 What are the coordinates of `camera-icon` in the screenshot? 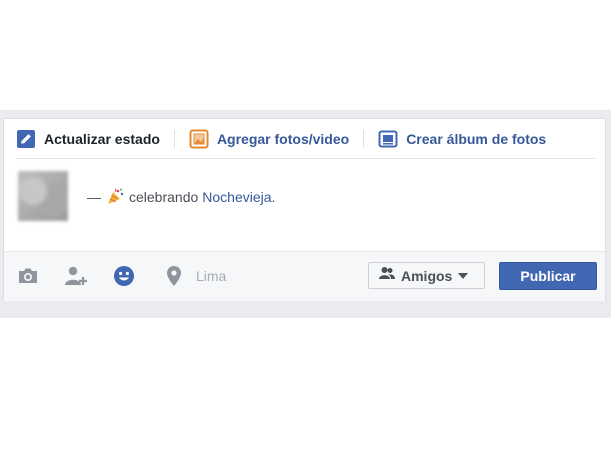 It's located at (28, 276).